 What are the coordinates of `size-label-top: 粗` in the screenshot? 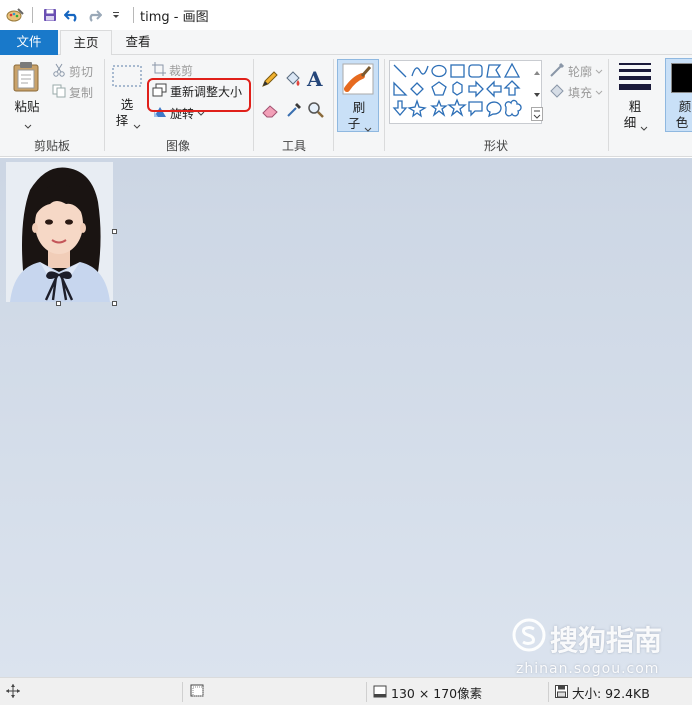 It's located at (635, 106).